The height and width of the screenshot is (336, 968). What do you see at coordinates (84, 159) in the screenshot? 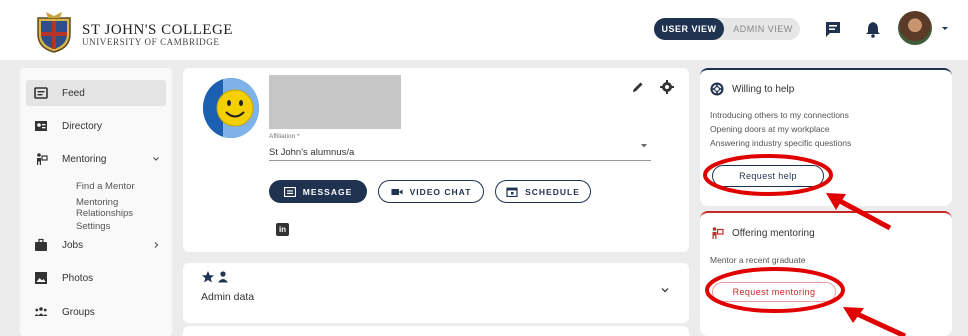
I see `sidebar-item-label: Mentoring` at bounding box center [84, 159].